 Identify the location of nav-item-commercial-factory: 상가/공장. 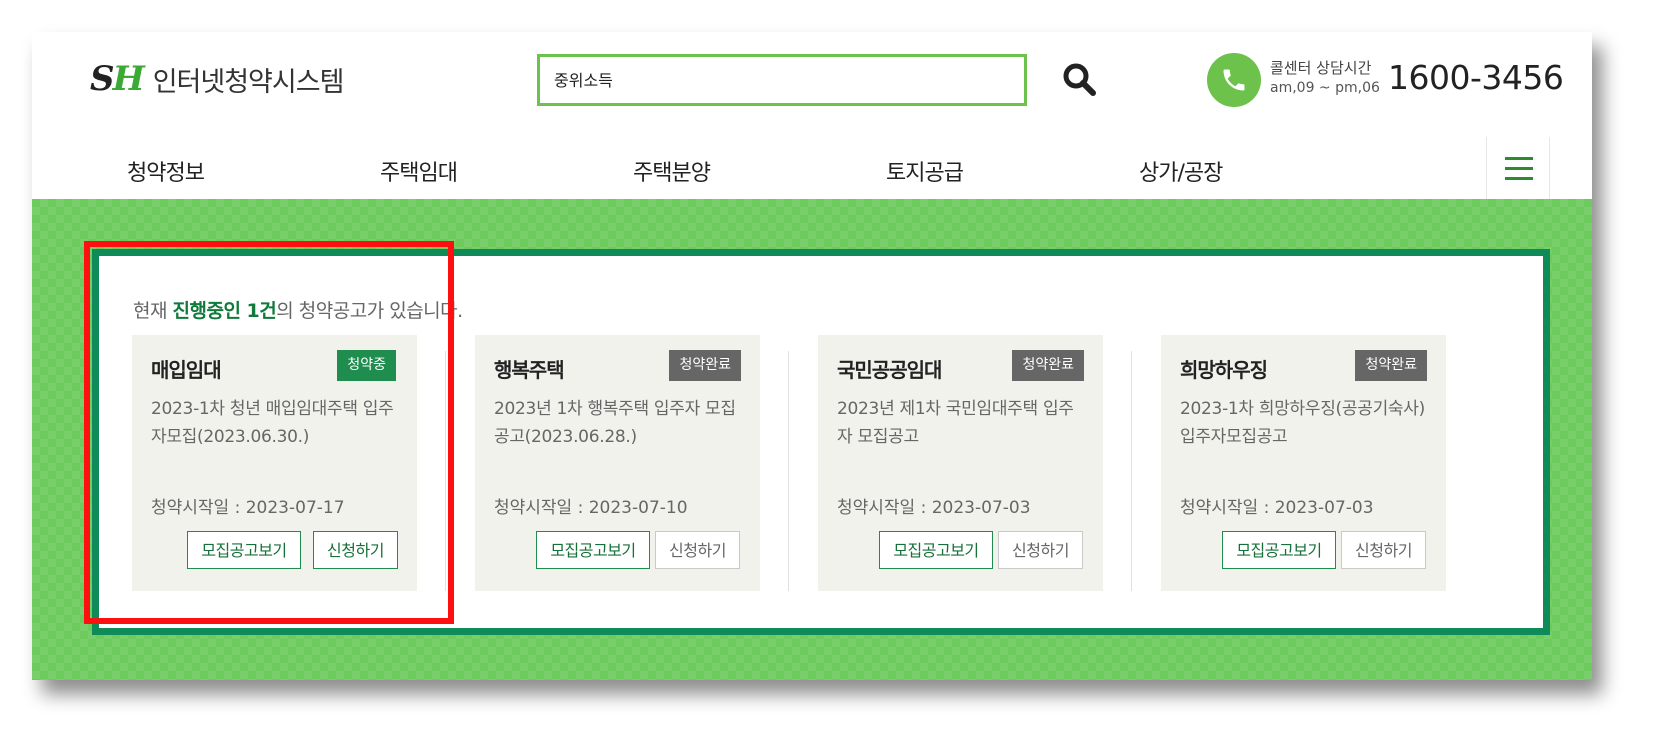
(1181, 171).